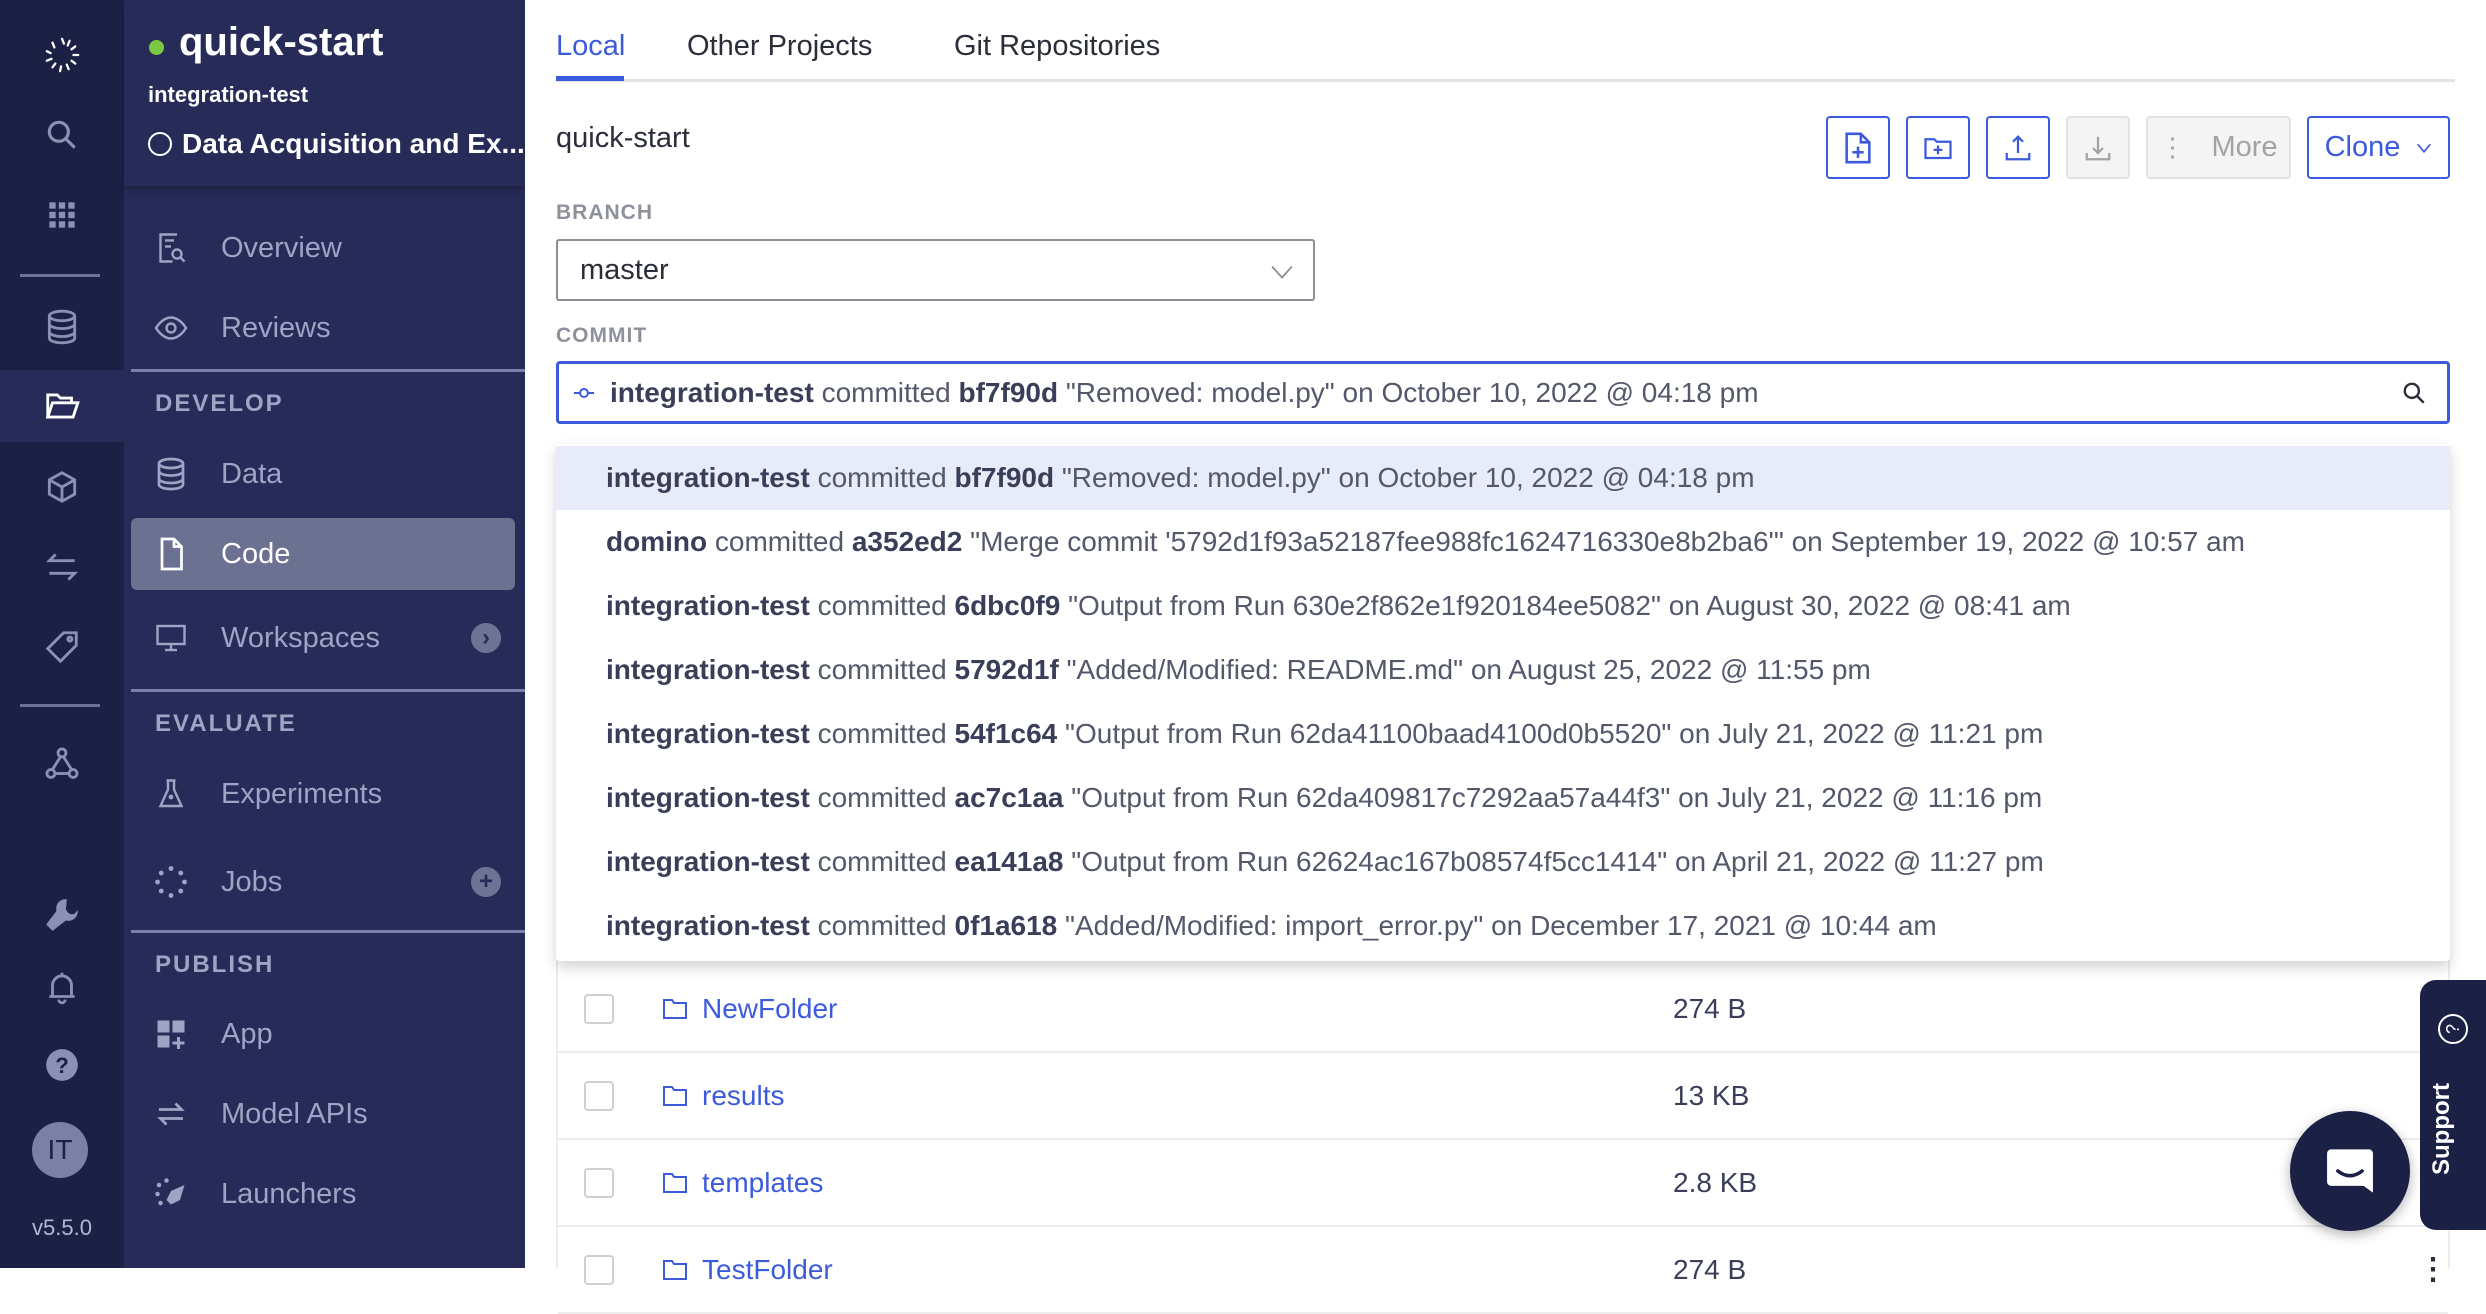 Image resolution: width=2486 pixels, height=1314 pixels. Describe the element at coordinates (2433, 1269) in the screenshot. I see `row-actions-kebab-icon: ⋮` at that location.